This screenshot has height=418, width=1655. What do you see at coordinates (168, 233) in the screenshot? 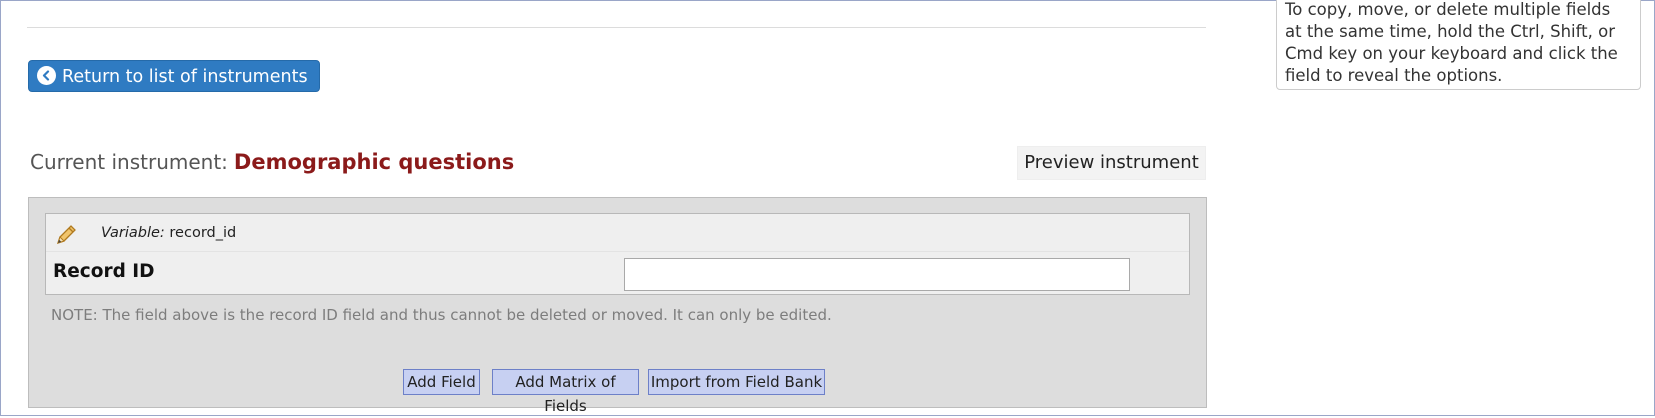
I see `variable-line: Variable: record_id` at bounding box center [168, 233].